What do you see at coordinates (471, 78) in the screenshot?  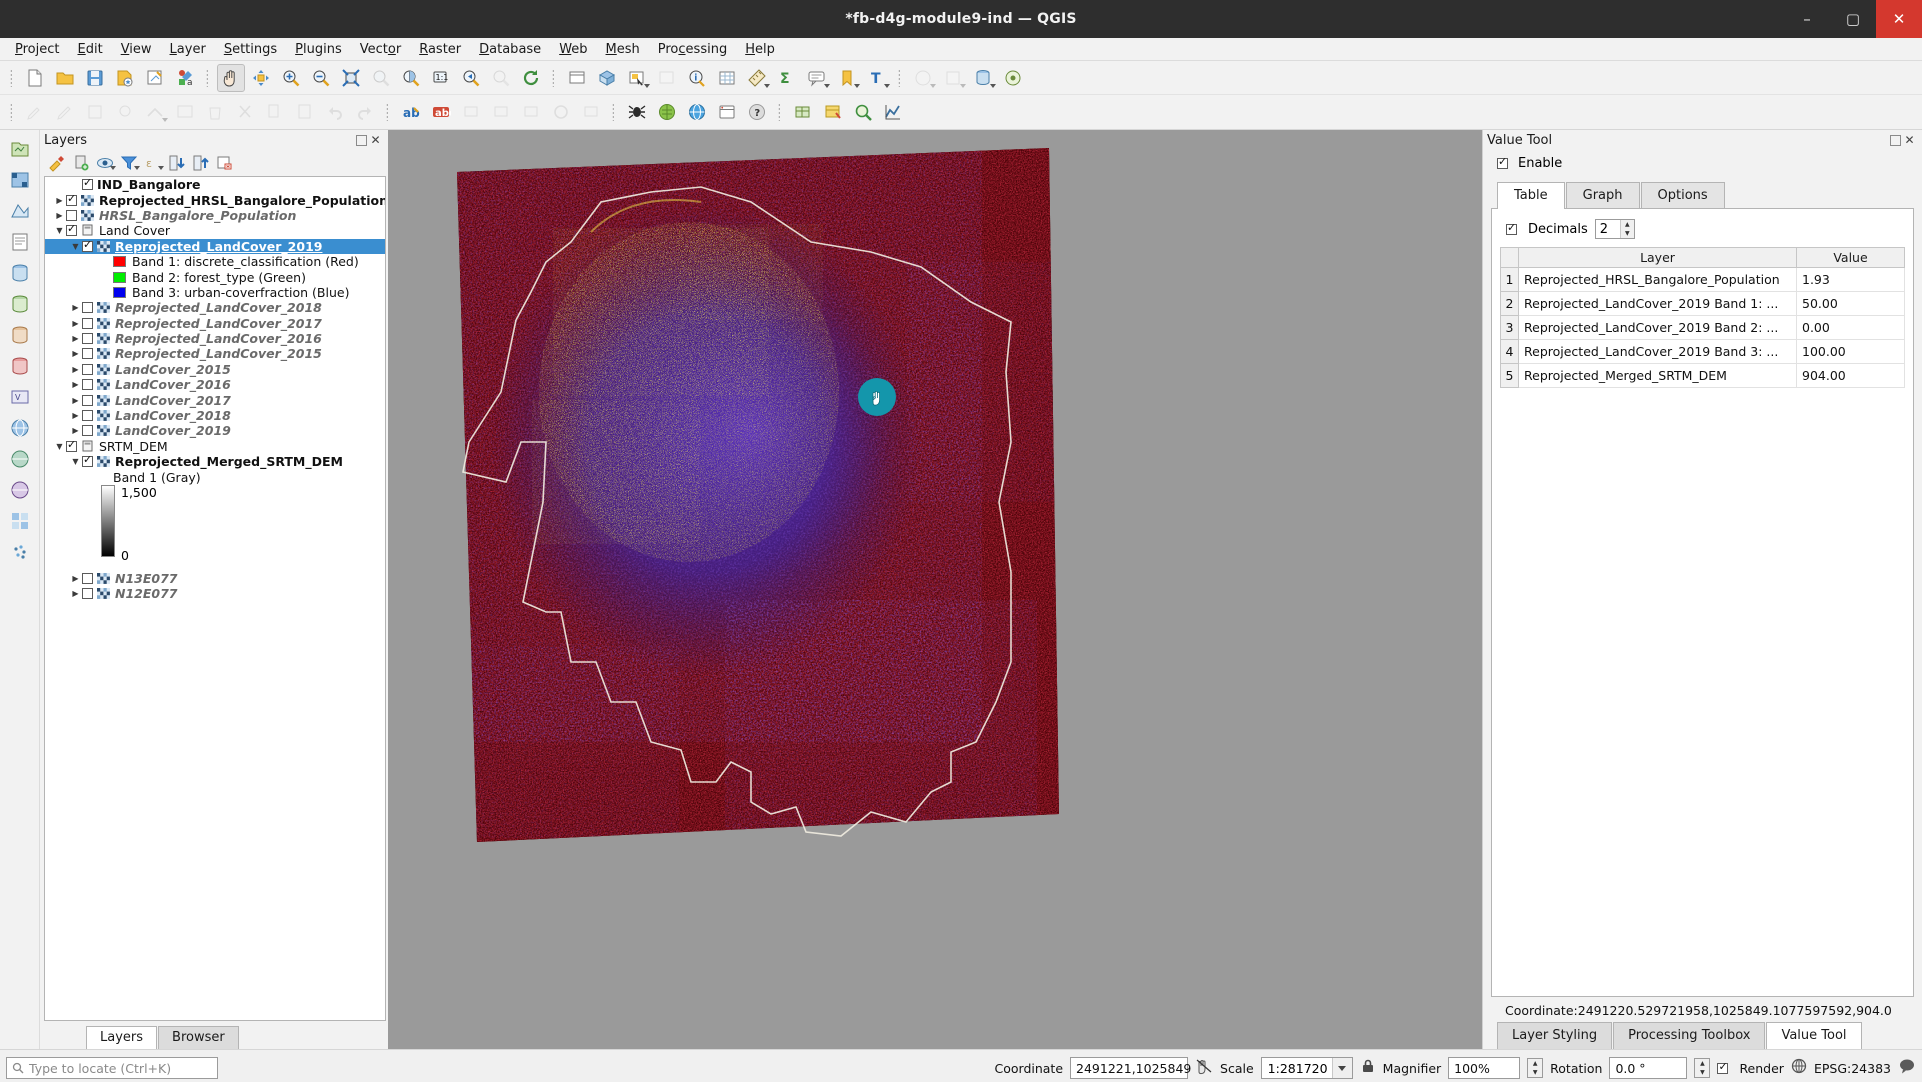 I see `zoom-last-icon` at bounding box center [471, 78].